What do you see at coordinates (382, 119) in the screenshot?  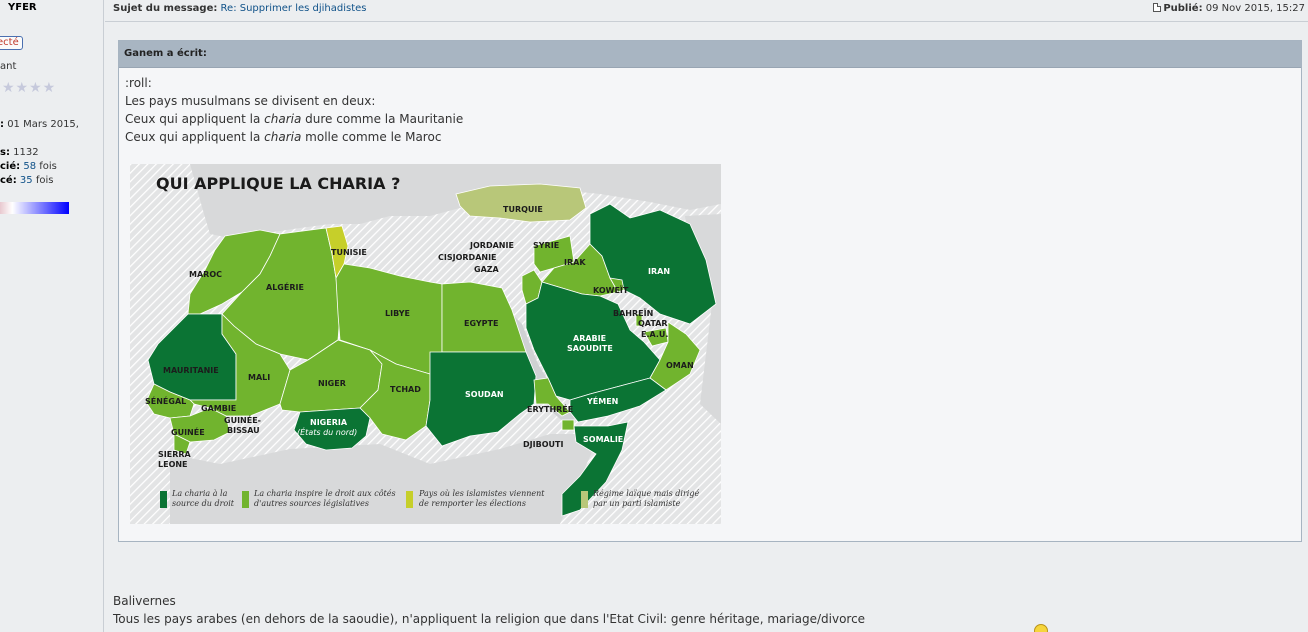 I see `quote-text: dure comme la Mauritanie` at bounding box center [382, 119].